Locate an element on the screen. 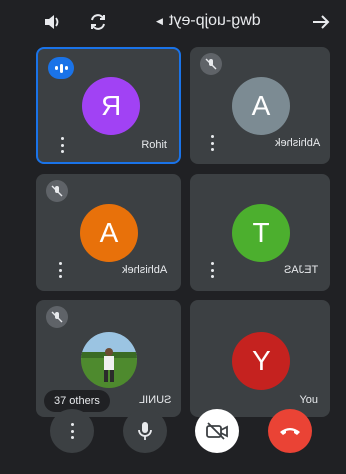 The image size is (346, 474). participant-tile-abhishek: A Abhishek is located at coordinates (260, 105).